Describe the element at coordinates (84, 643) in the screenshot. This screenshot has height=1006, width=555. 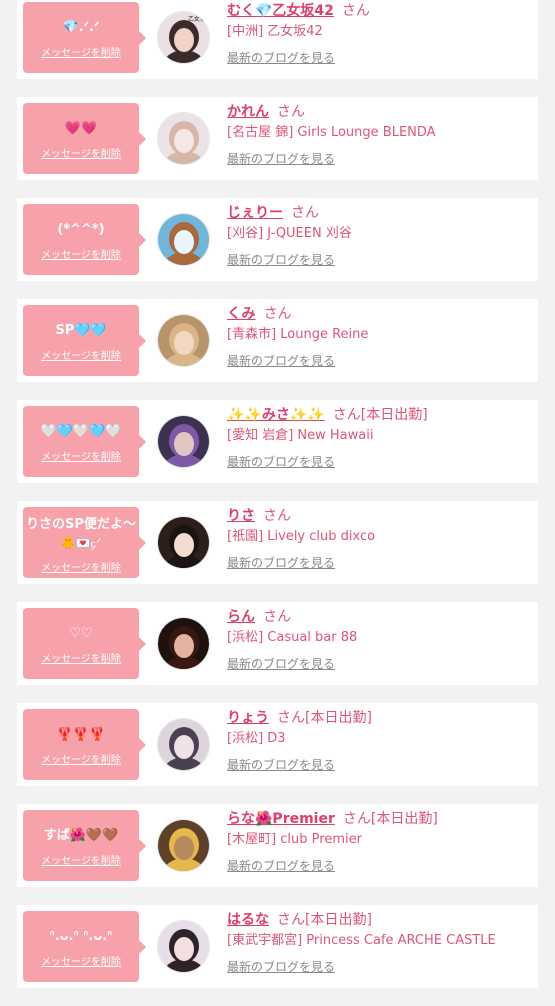
I see `message-bubble: ♡♡ メッセージを削除` at that location.